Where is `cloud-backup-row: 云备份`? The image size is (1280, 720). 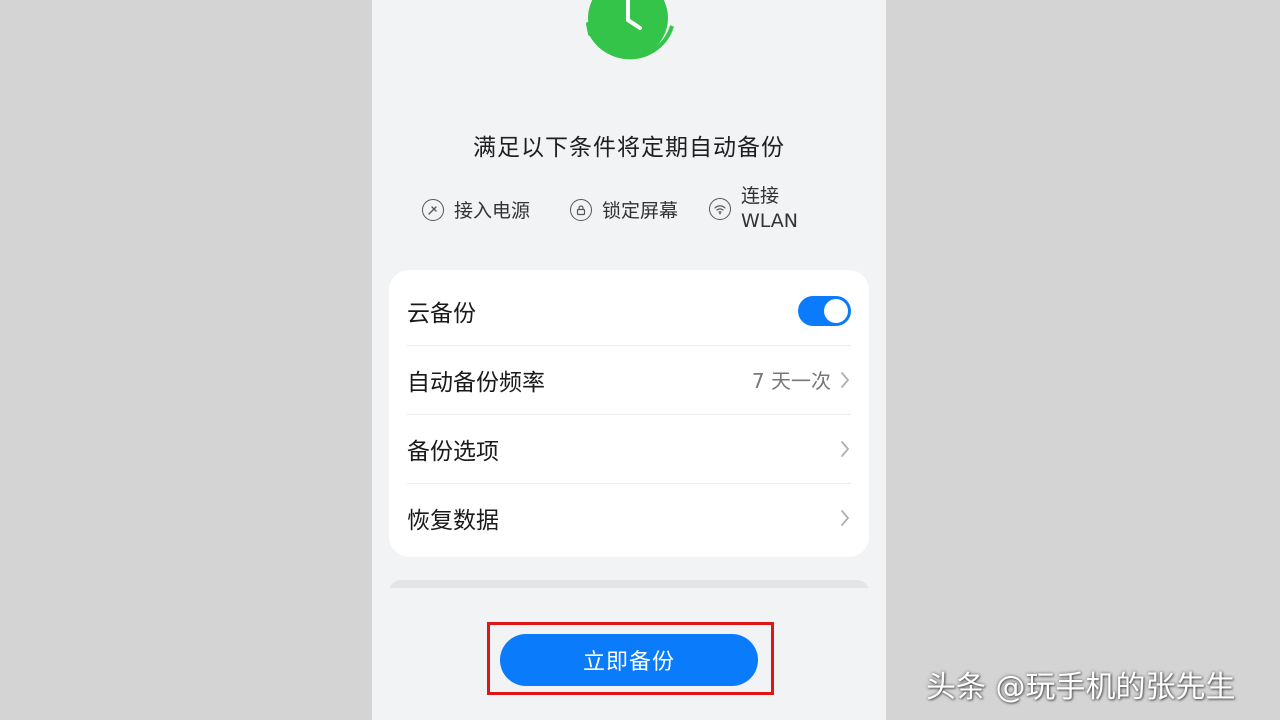
cloud-backup-row: 云备份 is located at coordinates (629, 311).